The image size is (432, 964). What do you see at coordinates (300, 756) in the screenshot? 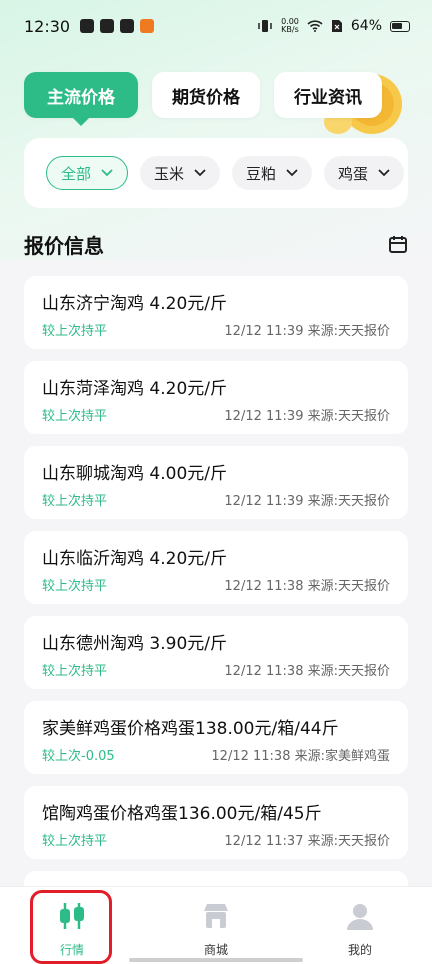
I see `price-meta: 12/12 11:38 来源:家美鲜鸡蛋` at bounding box center [300, 756].